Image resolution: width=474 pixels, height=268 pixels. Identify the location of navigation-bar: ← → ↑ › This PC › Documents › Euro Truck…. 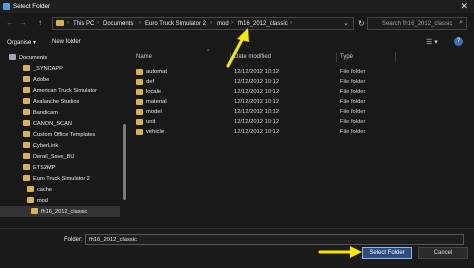
(237, 23).